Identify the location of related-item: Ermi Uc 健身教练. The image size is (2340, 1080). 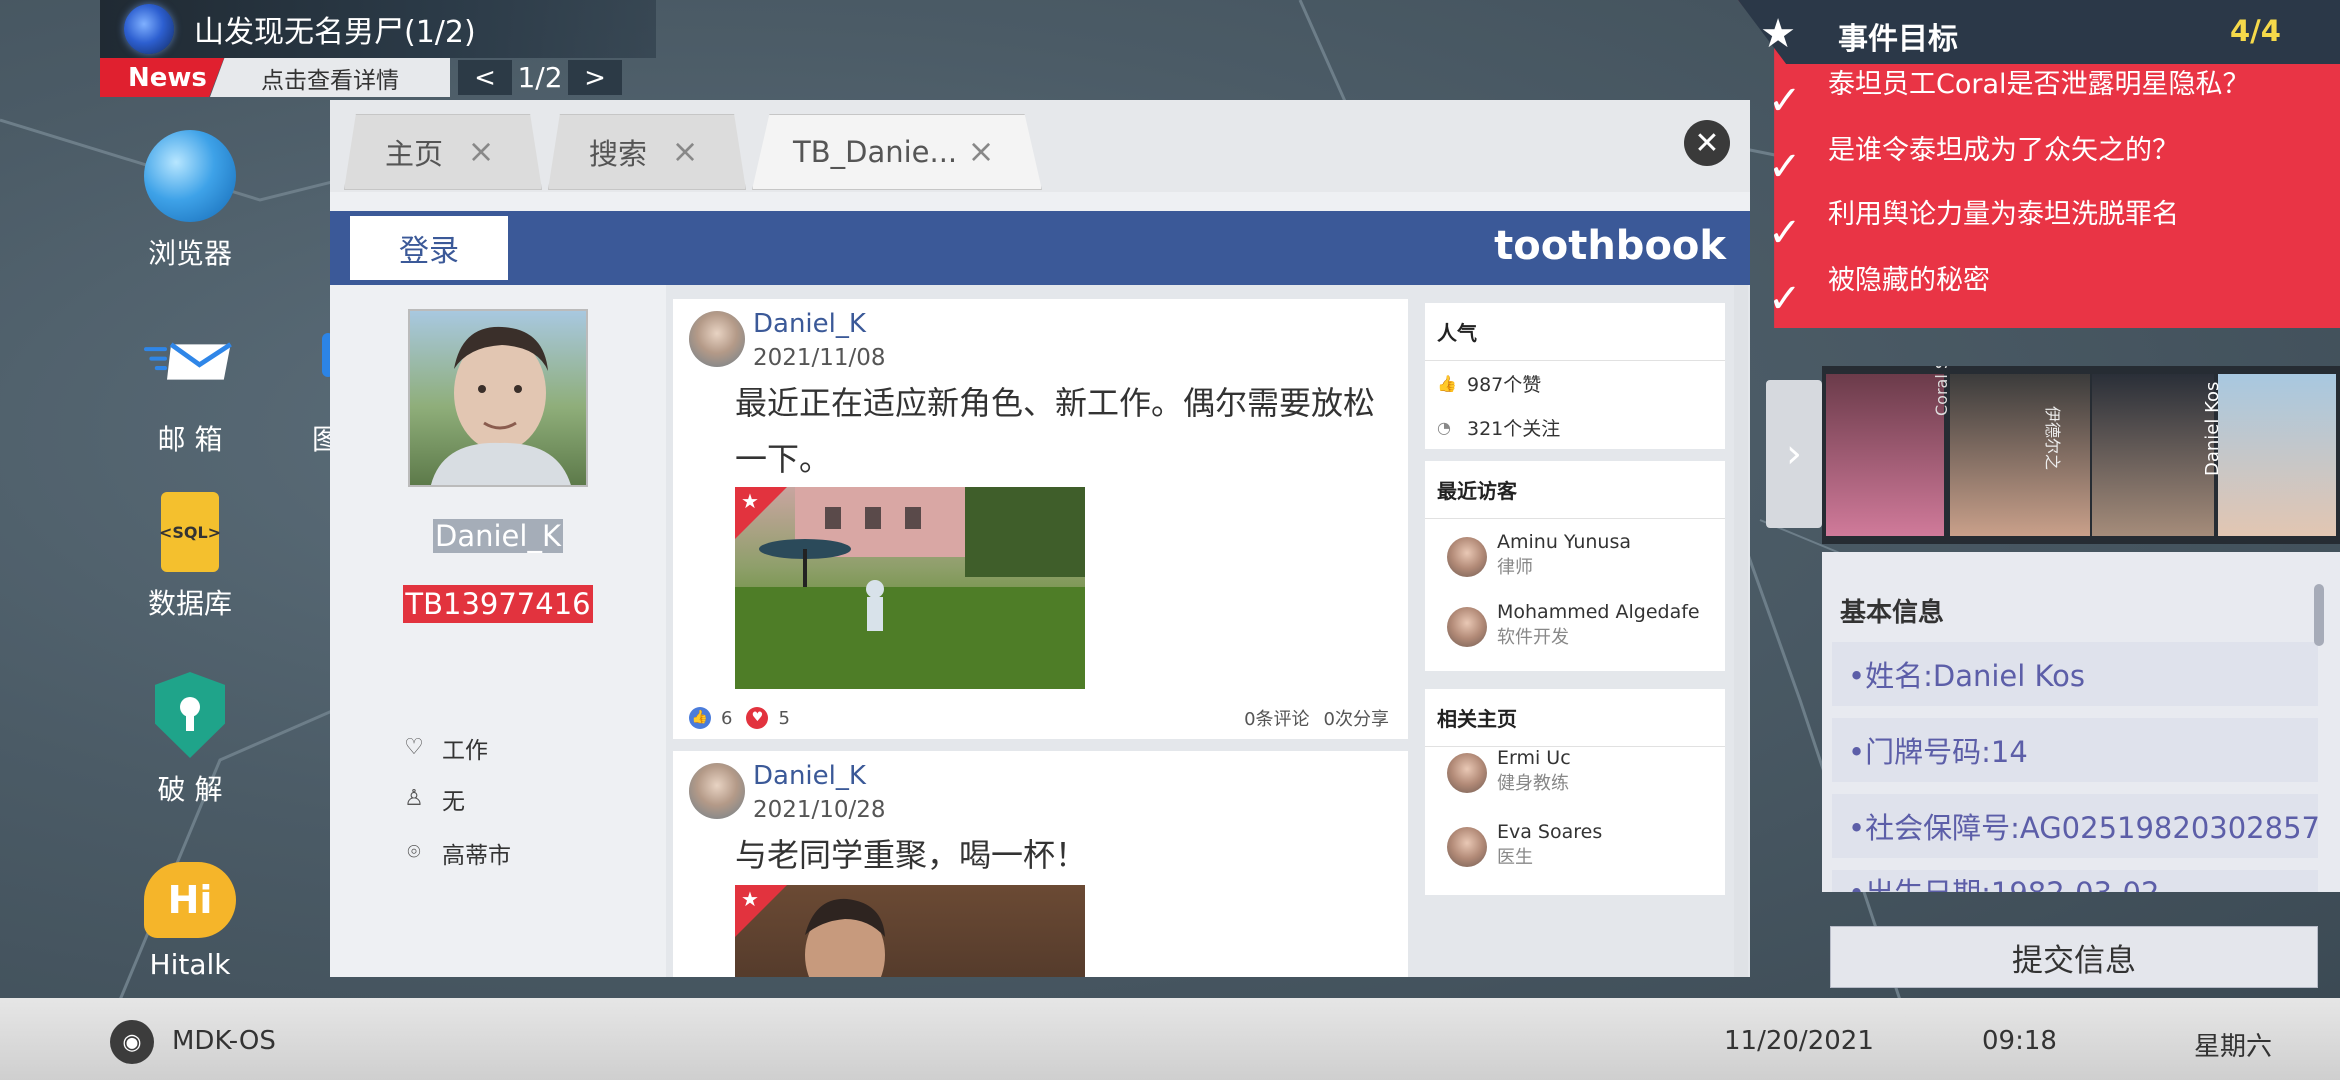
(1509, 771).